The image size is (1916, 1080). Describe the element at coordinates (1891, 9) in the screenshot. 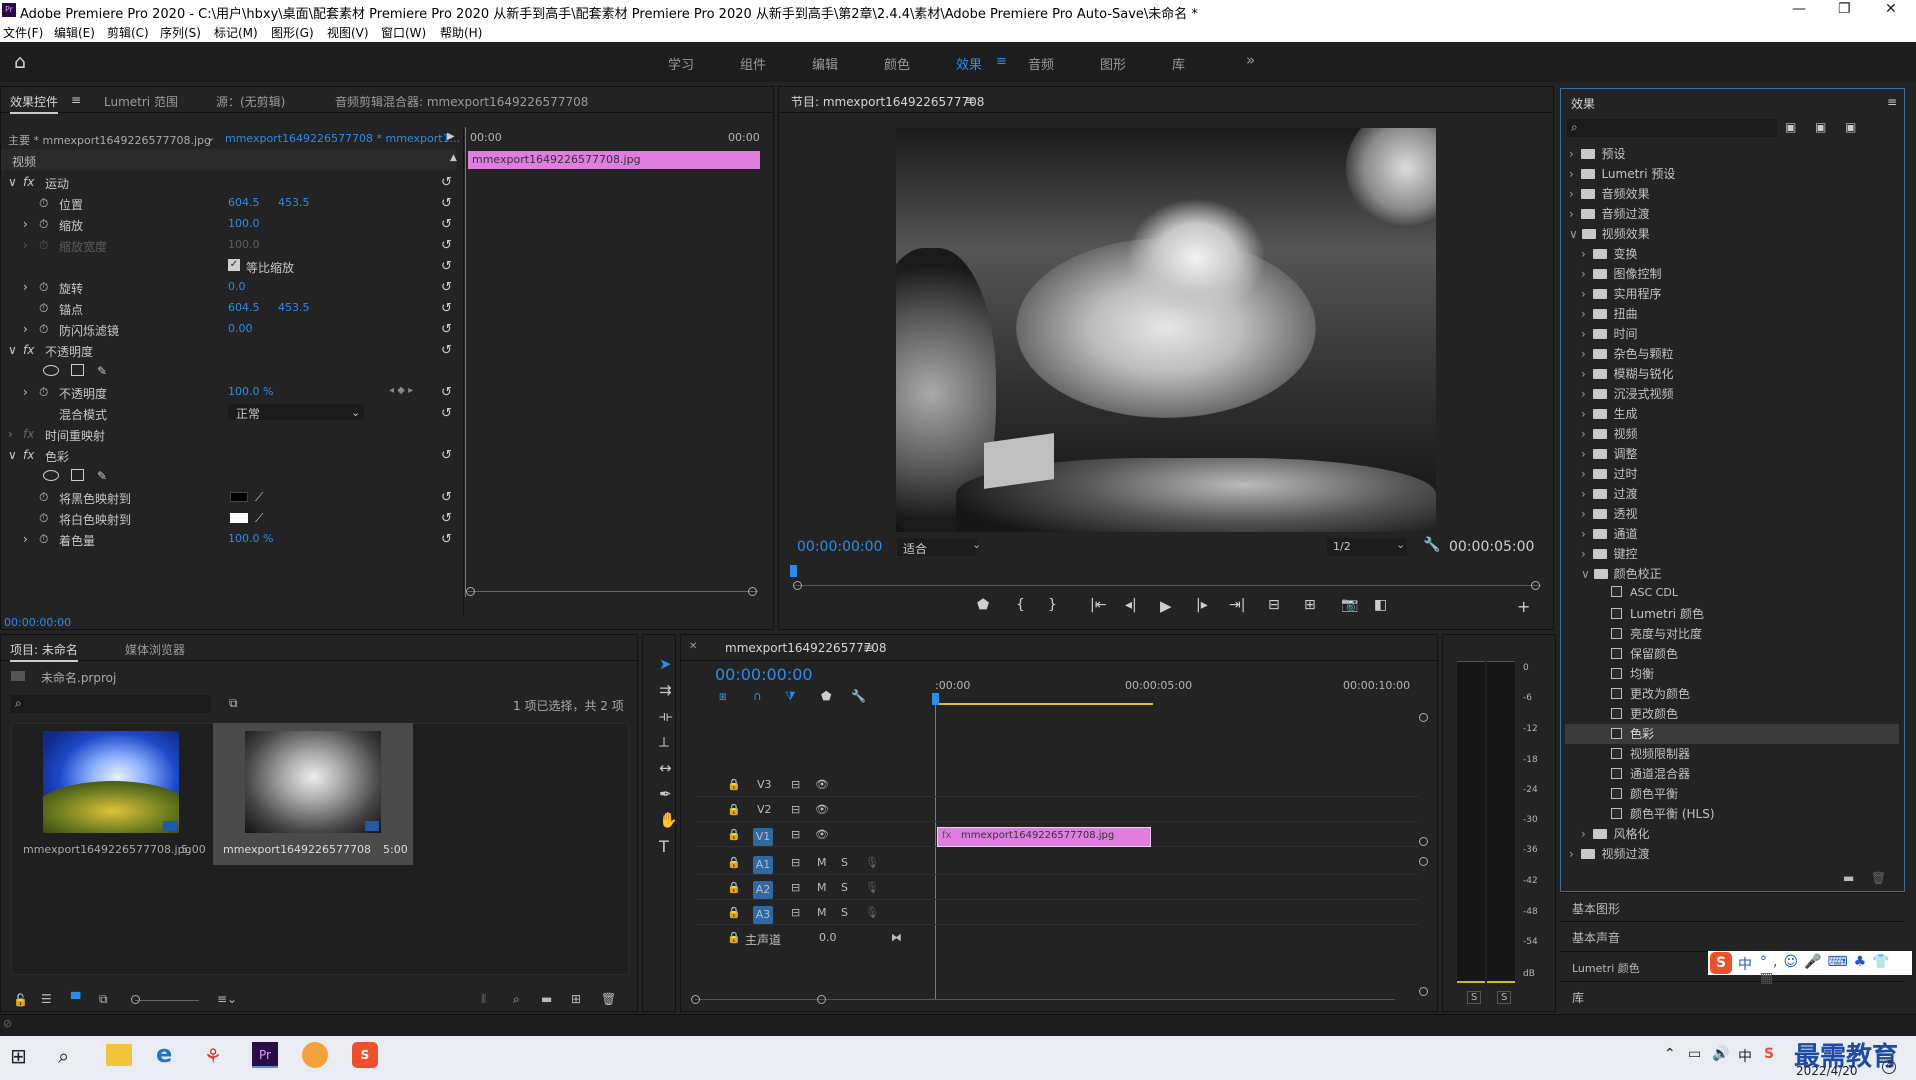

I see `close-button: ✕` at that location.